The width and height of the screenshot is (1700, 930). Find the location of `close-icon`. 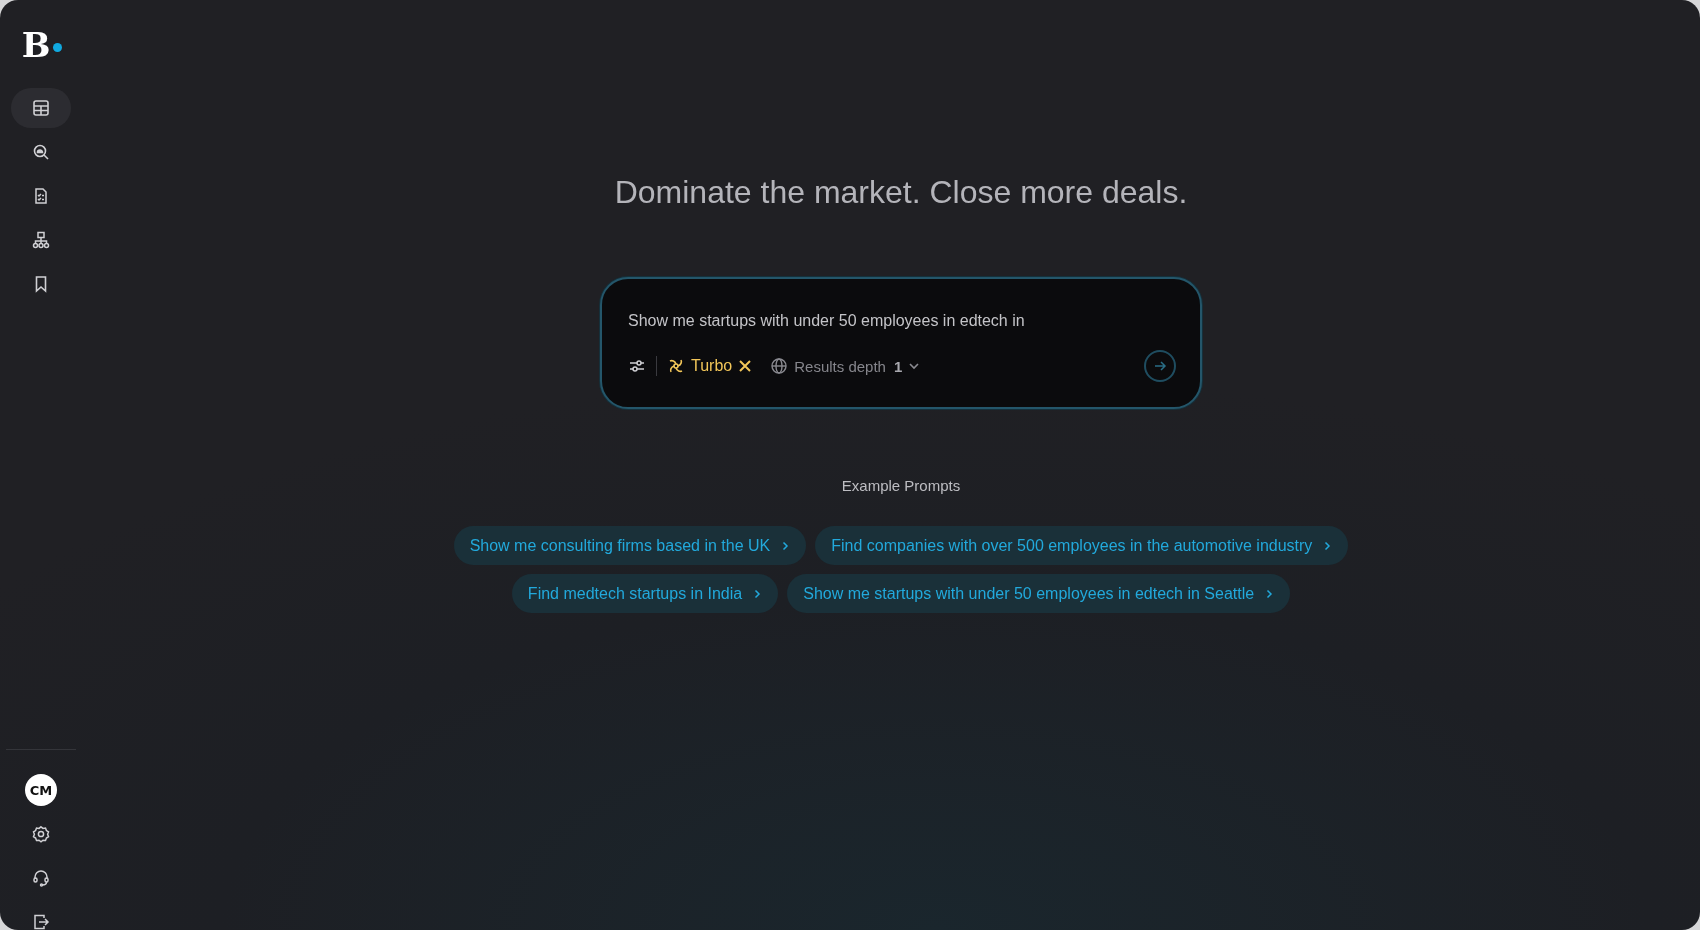

close-icon is located at coordinates (745, 366).